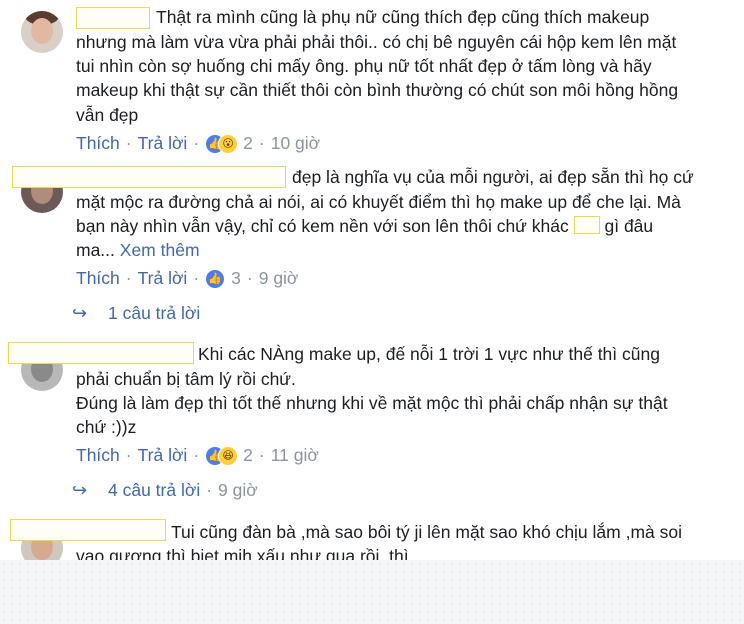 The width and height of the screenshot is (744, 624). I want to click on thumbs-up-icon: 👍, so click(215, 279).